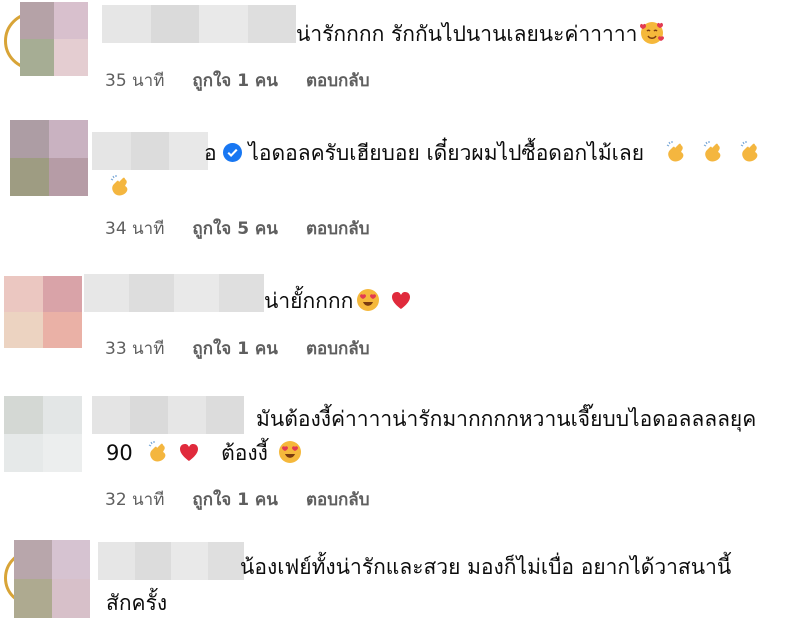 The height and width of the screenshot is (623, 800). What do you see at coordinates (652, 33) in the screenshot?
I see `smiling-face-with-hearts-icon` at bounding box center [652, 33].